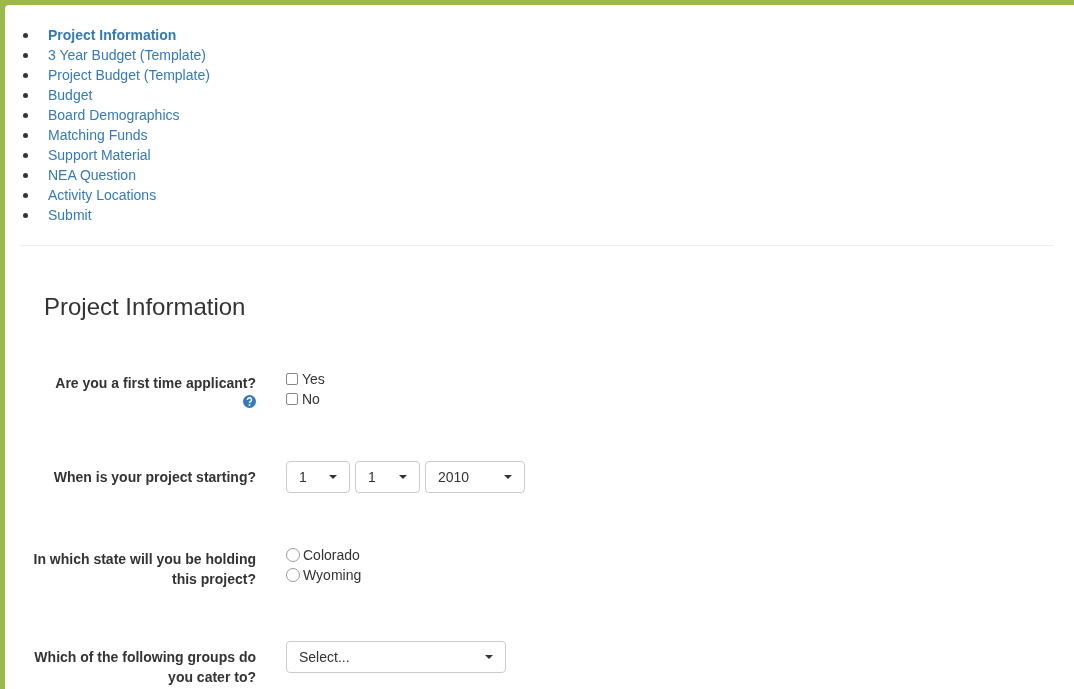 This screenshot has height=689, width=1074. Describe the element at coordinates (154, 477) in the screenshot. I see `question-label: When is your project starting?` at that location.